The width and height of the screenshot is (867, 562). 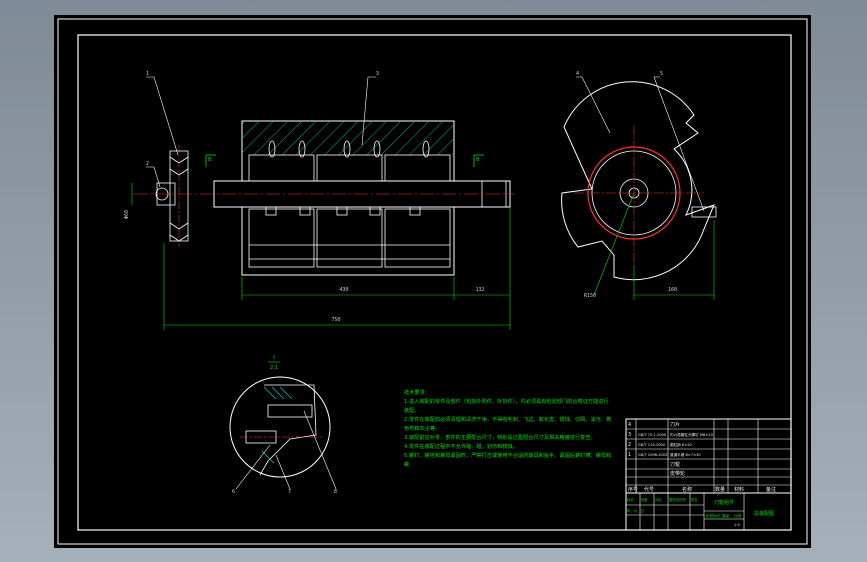 I want to click on dim-end-offset: 160, so click(x=672, y=290).